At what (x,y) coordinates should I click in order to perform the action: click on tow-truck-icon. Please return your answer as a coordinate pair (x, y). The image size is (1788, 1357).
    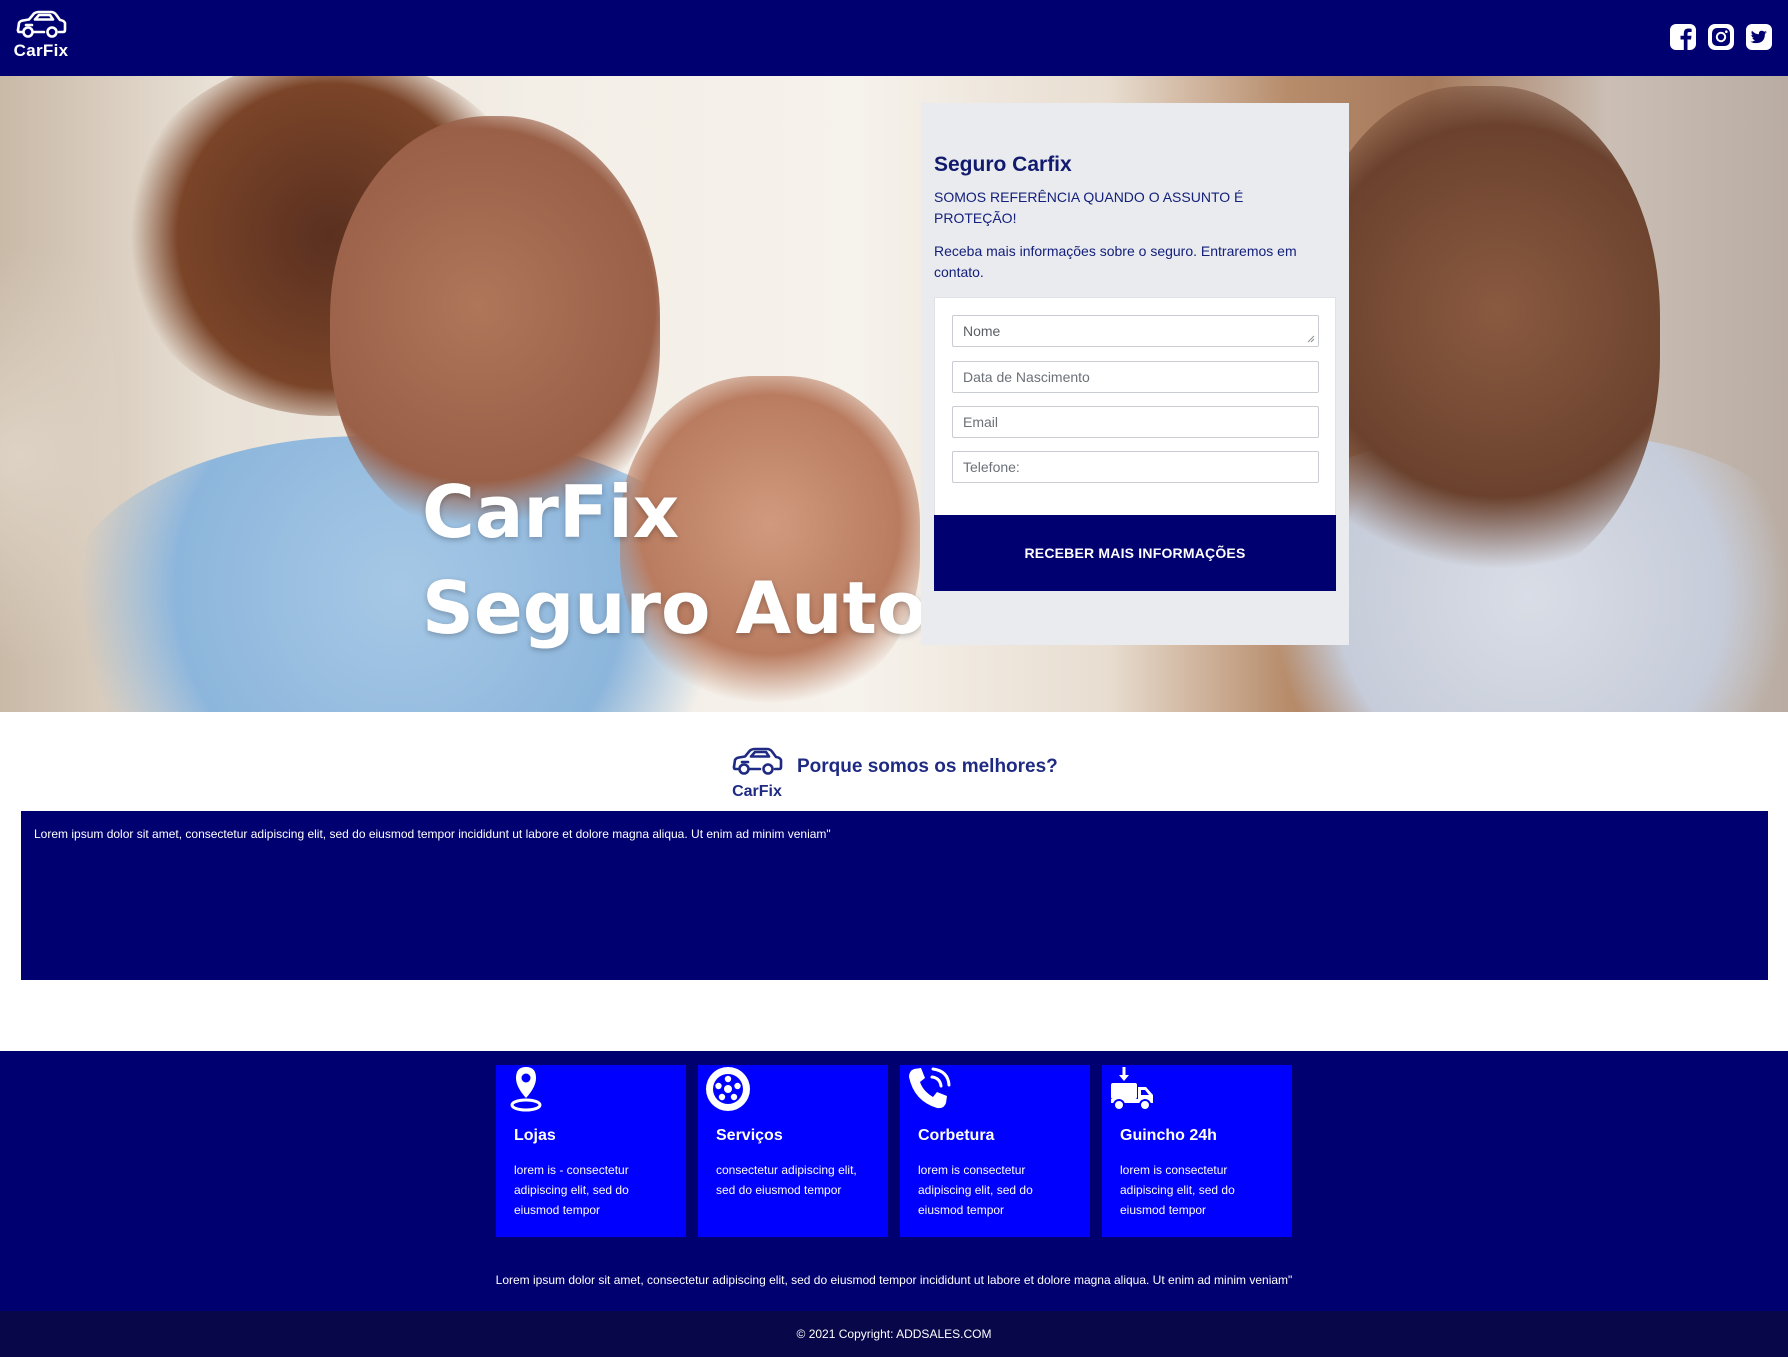
    Looking at the image, I should click on (1132, 1089).